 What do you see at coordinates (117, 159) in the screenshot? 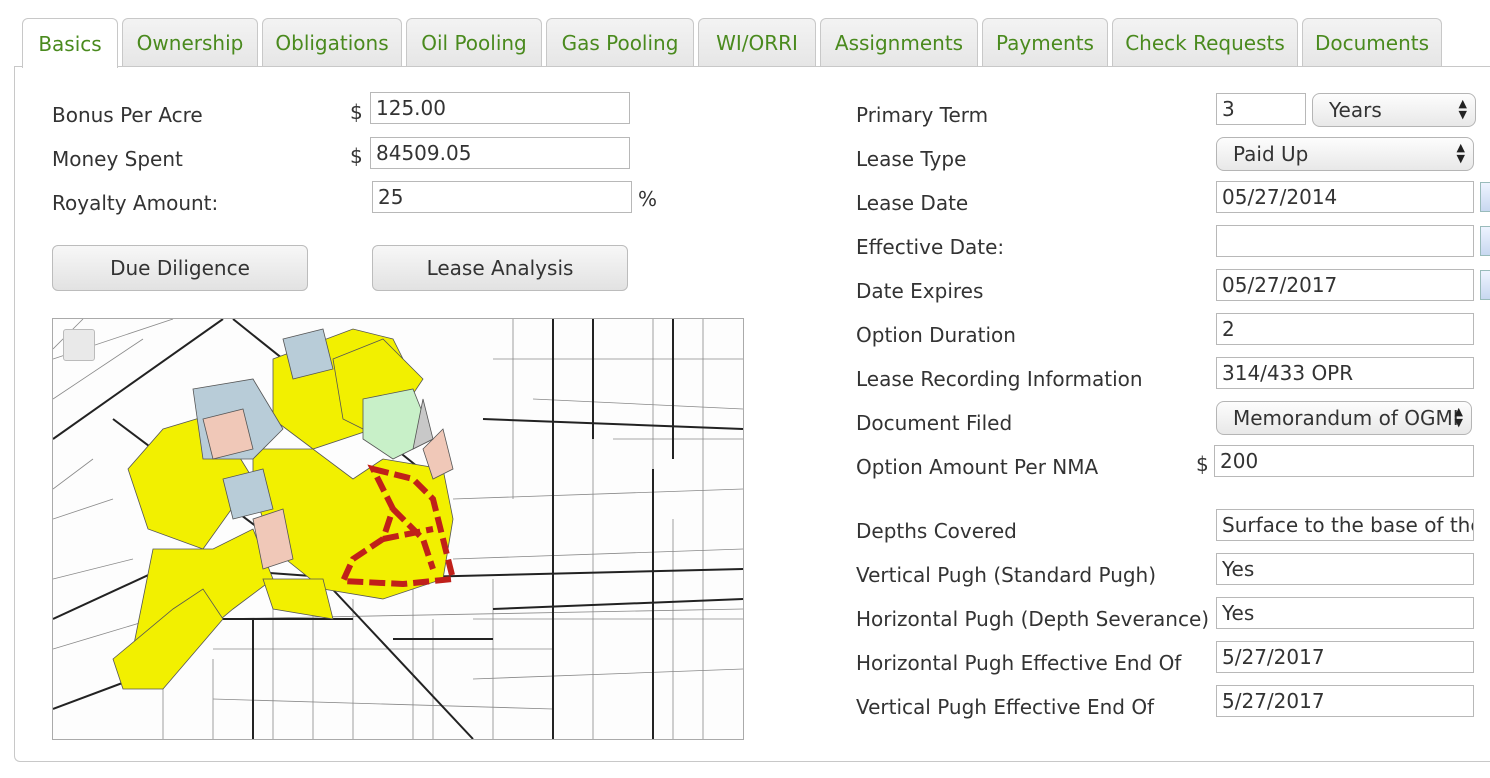
I see `money-spent-label: Money Spent` at bounding box center [117, 159].